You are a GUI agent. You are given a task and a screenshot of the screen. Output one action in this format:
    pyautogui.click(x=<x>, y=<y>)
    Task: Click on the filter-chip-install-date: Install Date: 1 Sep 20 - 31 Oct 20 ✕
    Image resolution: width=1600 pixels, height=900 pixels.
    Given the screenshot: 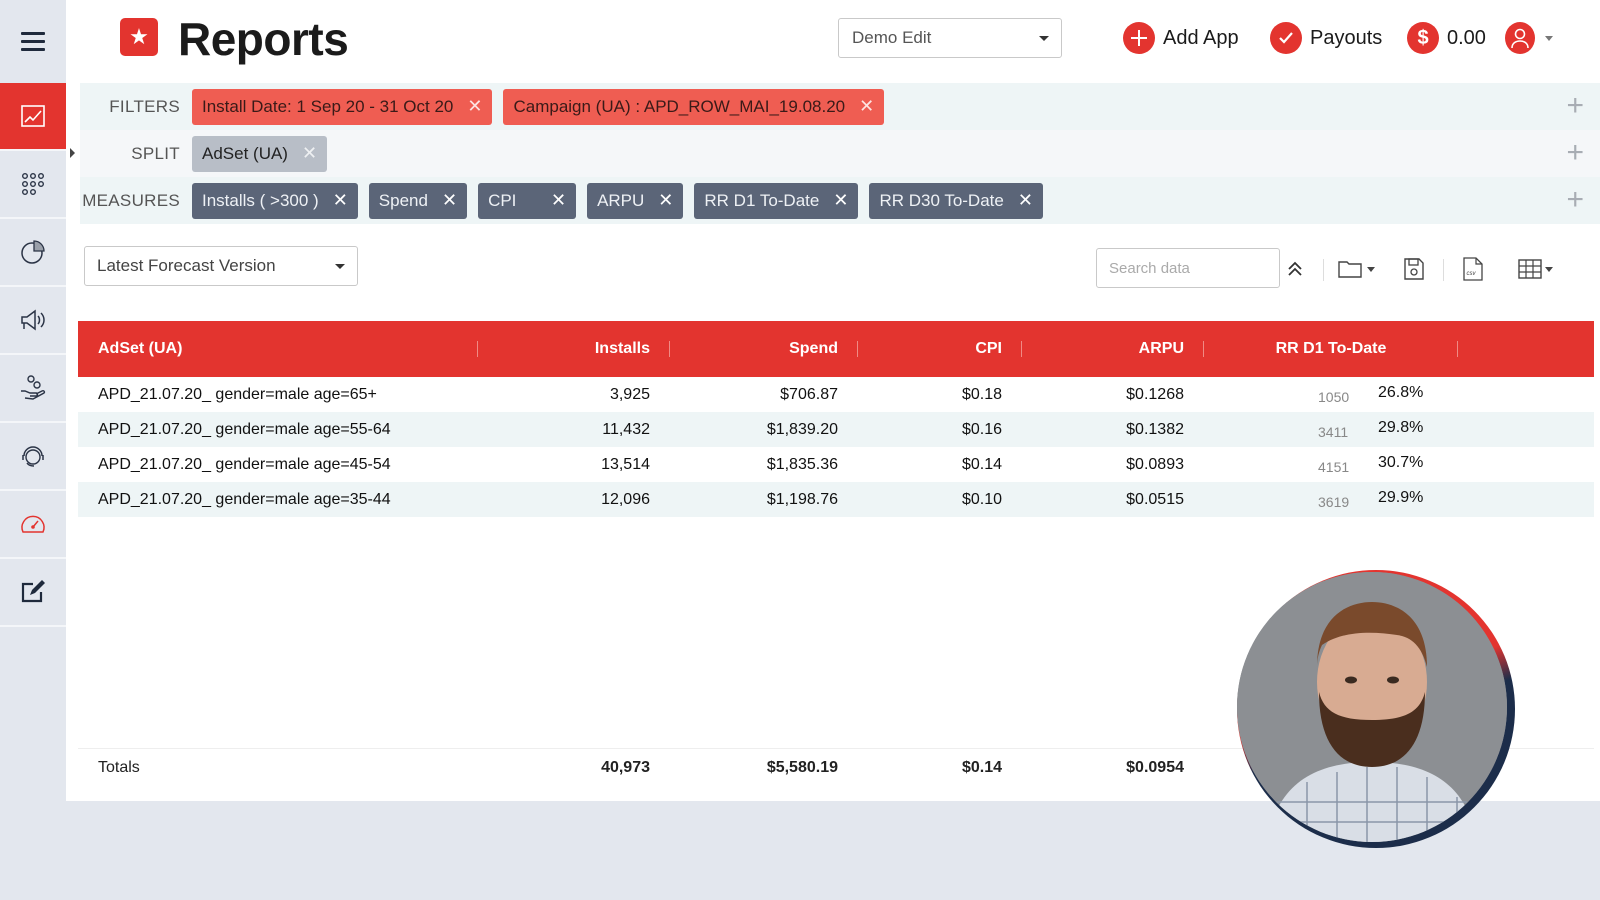 What is the action you would take?
    pyautogui.click(x=342, y=106)
    